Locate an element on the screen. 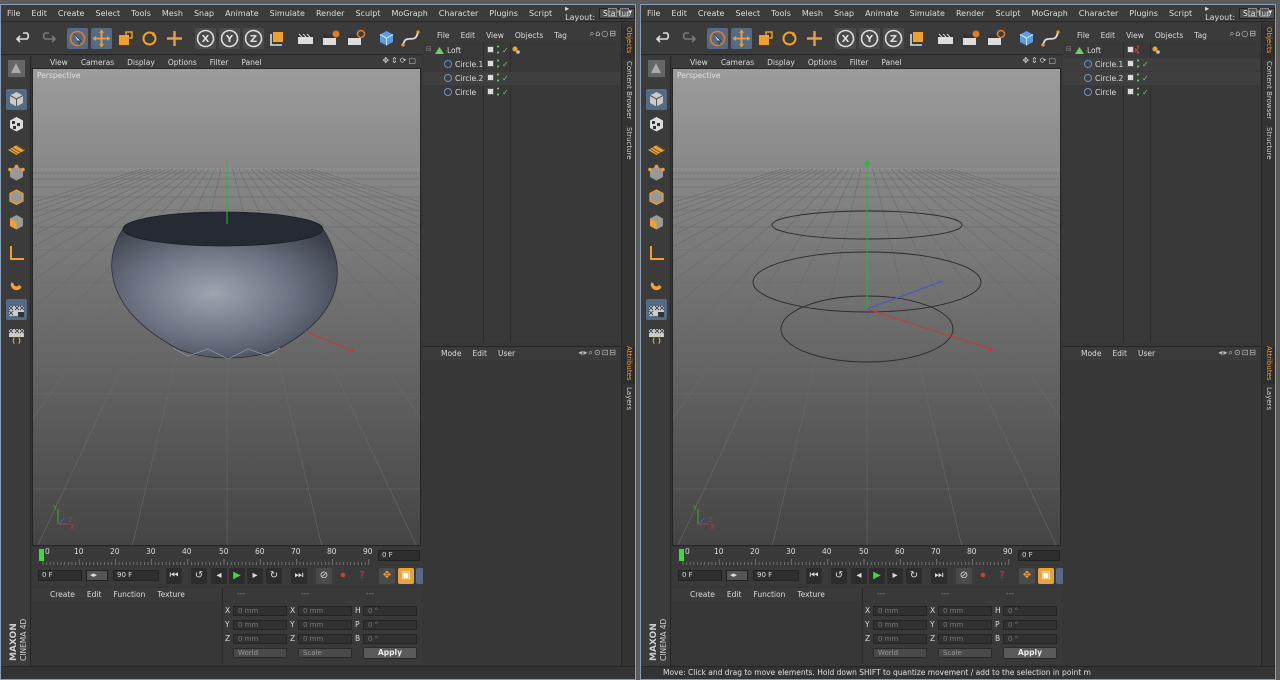 This screenshot has height=680, width=1280. attribute-manager-icons: ◂▸⌕⊙⊡⊟ is located at coordinates (1237, 353).